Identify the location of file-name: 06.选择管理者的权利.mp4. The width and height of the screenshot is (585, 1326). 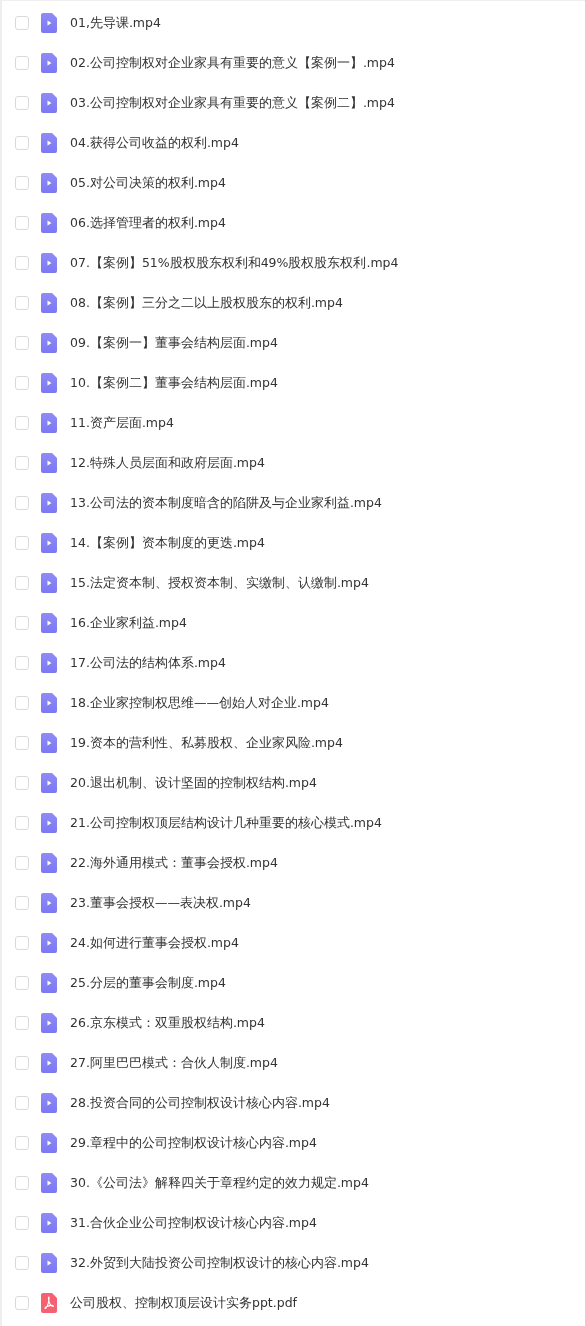
(148, 223).